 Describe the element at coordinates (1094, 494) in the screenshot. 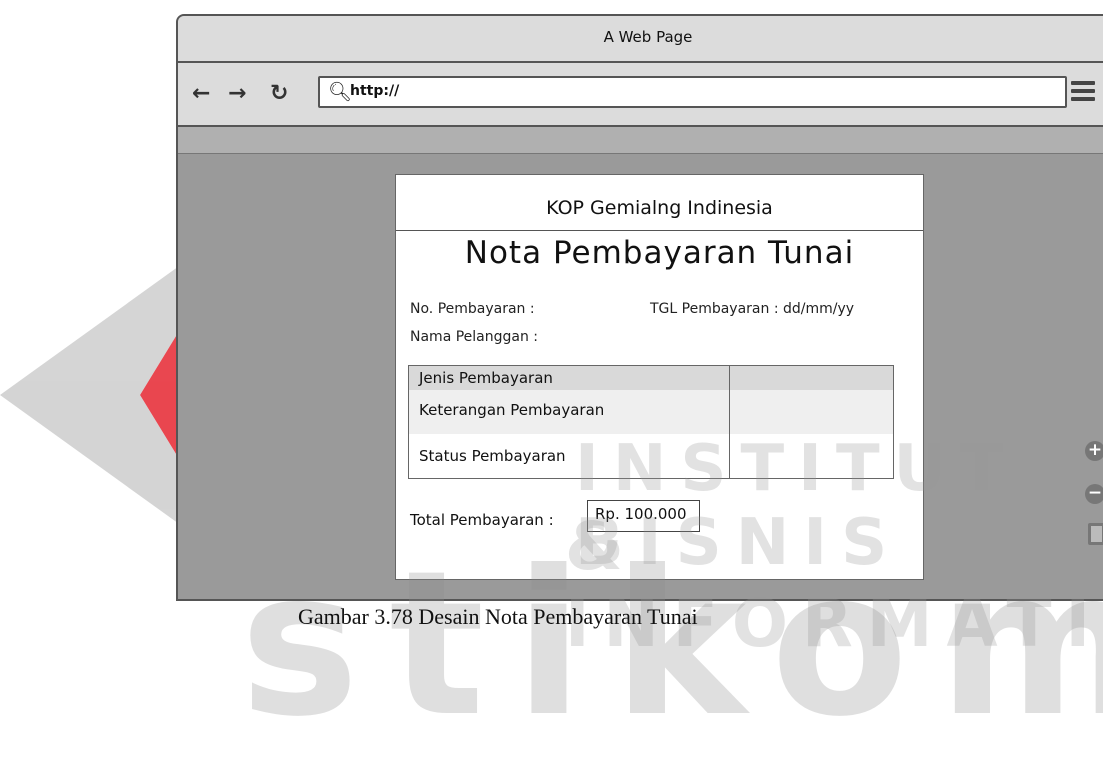

I see `zoom-out-icon: −` at that location.